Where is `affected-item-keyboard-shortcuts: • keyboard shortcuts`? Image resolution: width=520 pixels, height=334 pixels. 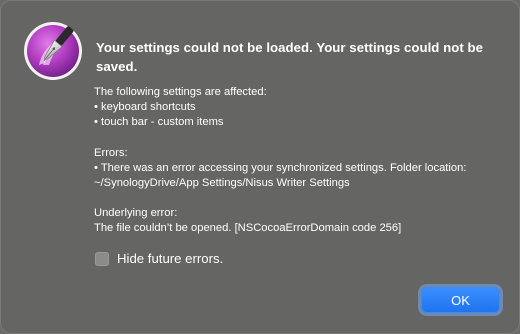 affected-item-keyboard-shortcuts: • keyboard shortcuts is located at coordinates (145, 107).